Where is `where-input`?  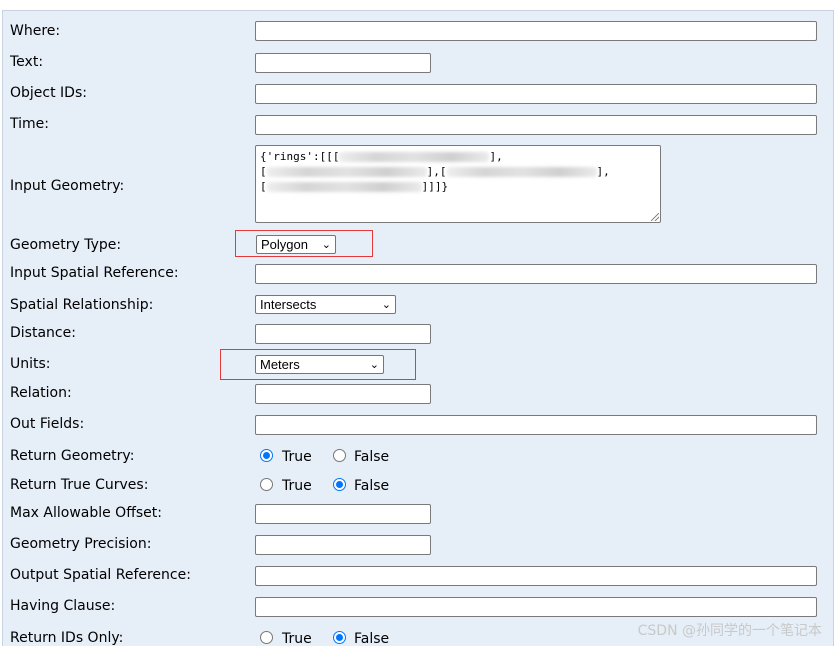
where-input is located at coordinates (536, 31).